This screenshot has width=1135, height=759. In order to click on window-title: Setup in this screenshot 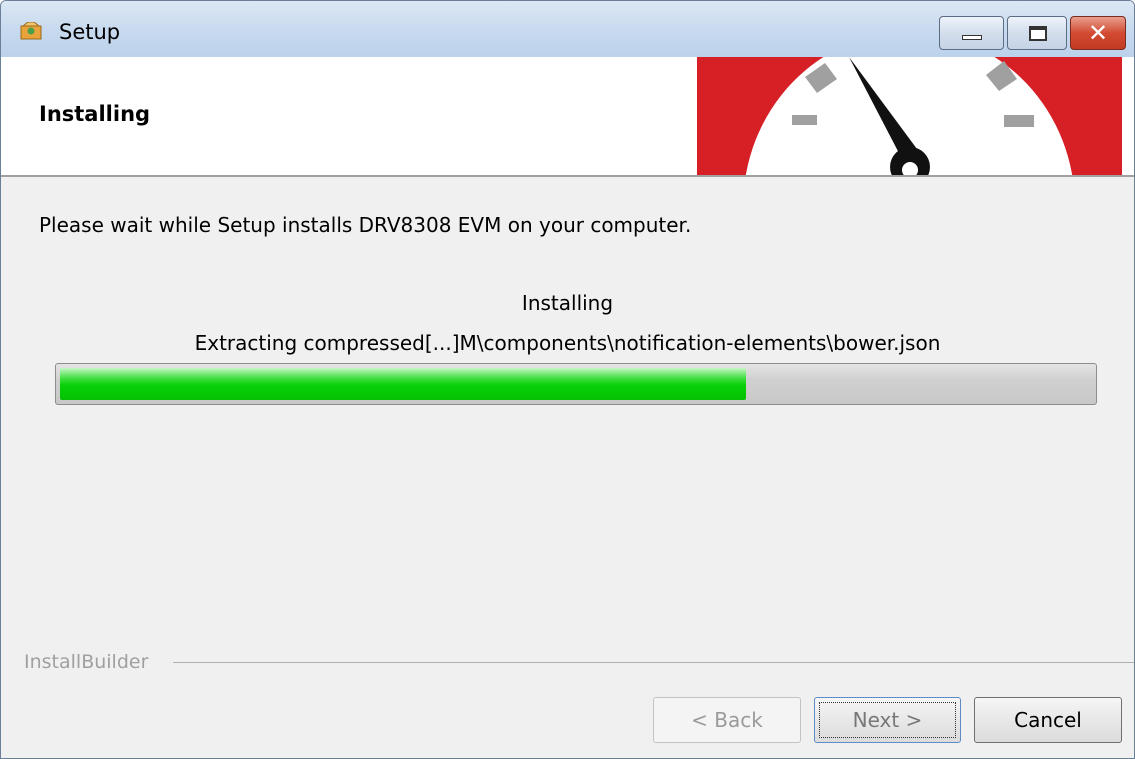, I will do `click(90, 32)`.